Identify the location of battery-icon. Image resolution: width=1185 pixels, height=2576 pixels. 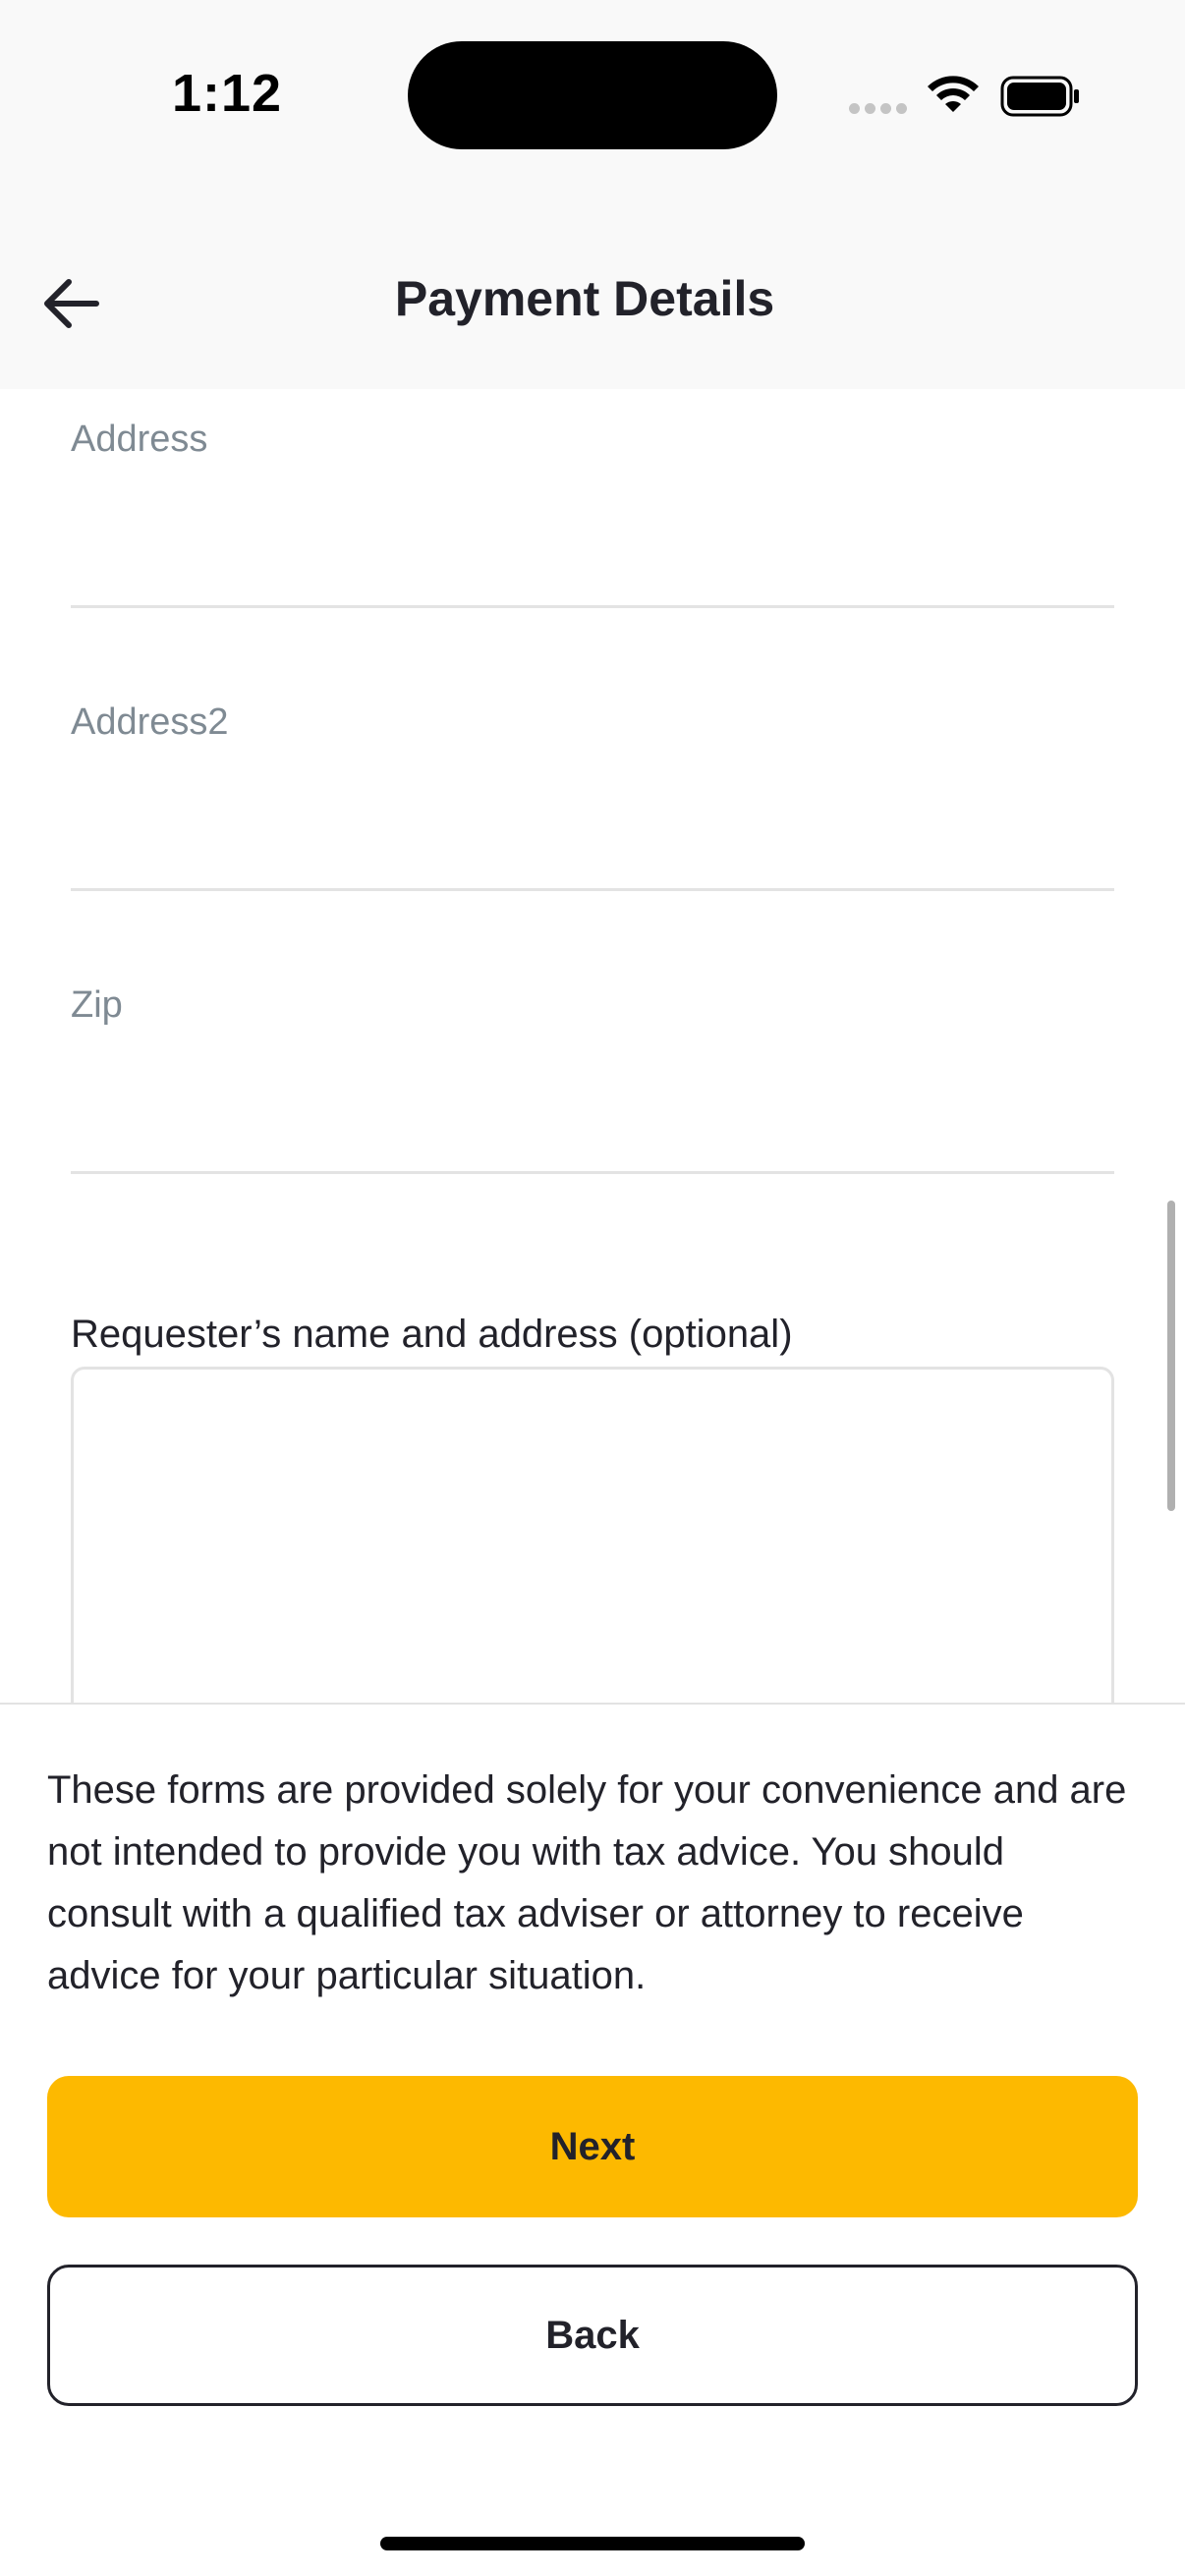
(1040, 96).